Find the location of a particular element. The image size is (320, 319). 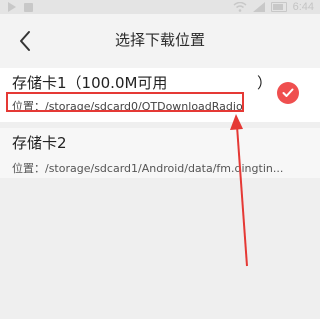

wifi-icon is located at coordinates (240, 7).